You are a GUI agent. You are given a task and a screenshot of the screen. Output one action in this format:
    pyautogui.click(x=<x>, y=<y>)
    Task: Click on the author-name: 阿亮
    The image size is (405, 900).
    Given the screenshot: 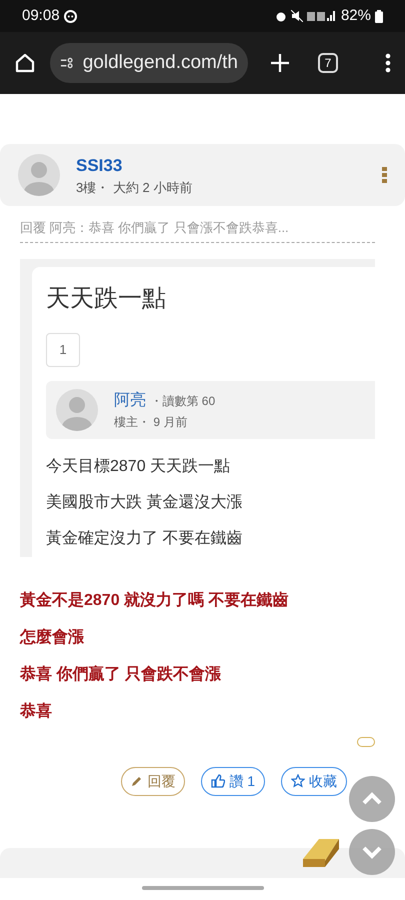 What is the action you would take?
    pyautogui.click(x=130, y=400)
    